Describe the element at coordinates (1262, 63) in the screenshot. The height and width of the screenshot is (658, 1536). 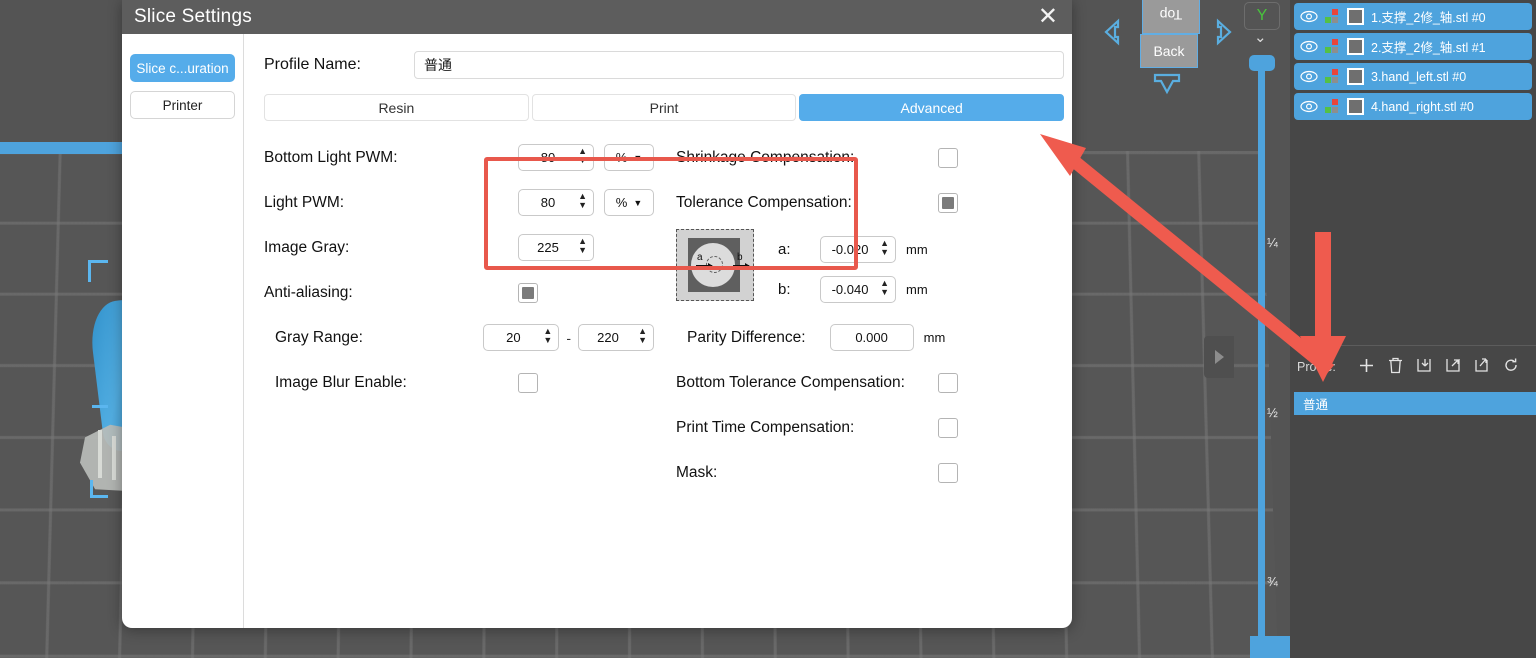
I see `slider-thumb` at that location.